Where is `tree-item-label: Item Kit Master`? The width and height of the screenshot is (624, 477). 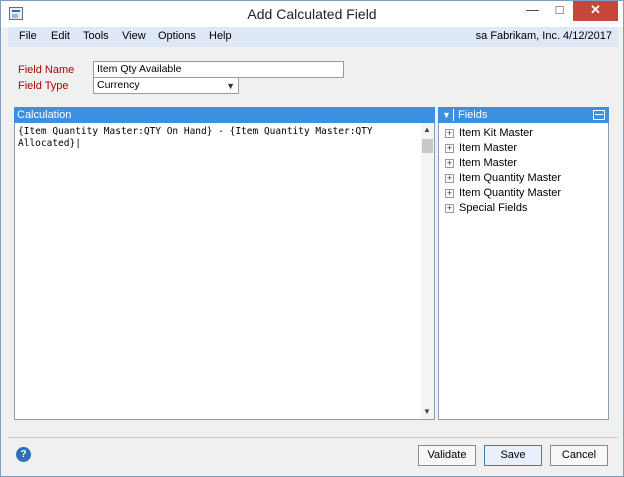
tree-item-label: Item Kit Master is located at coordinates (496, 133).